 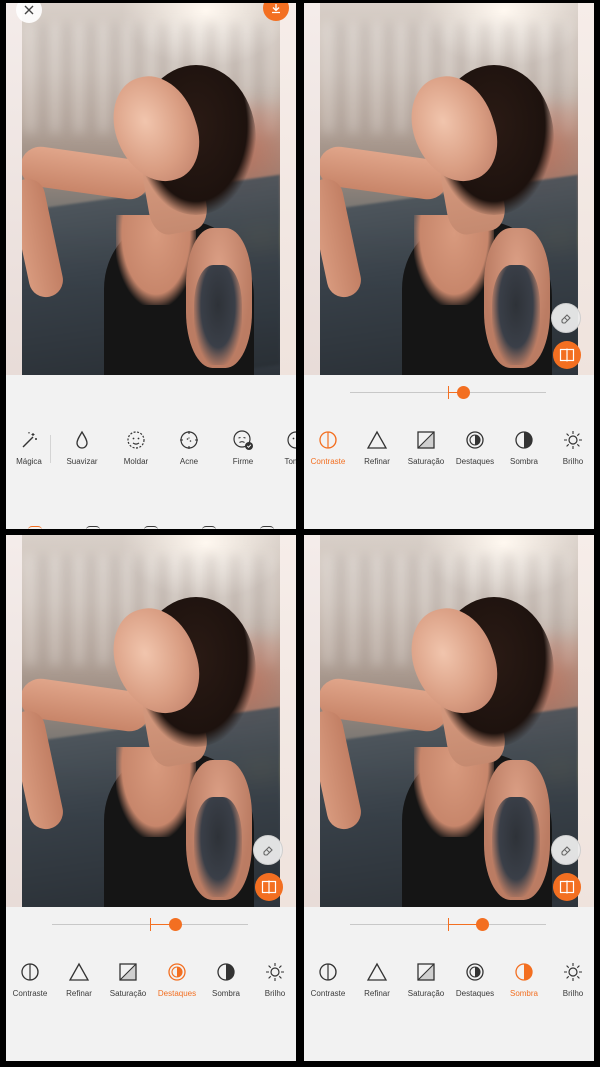 What do you see at coordinates (31, 449) in the screenshot?
I see `tool-magica: Mágica` at bounding box center [31, 449].